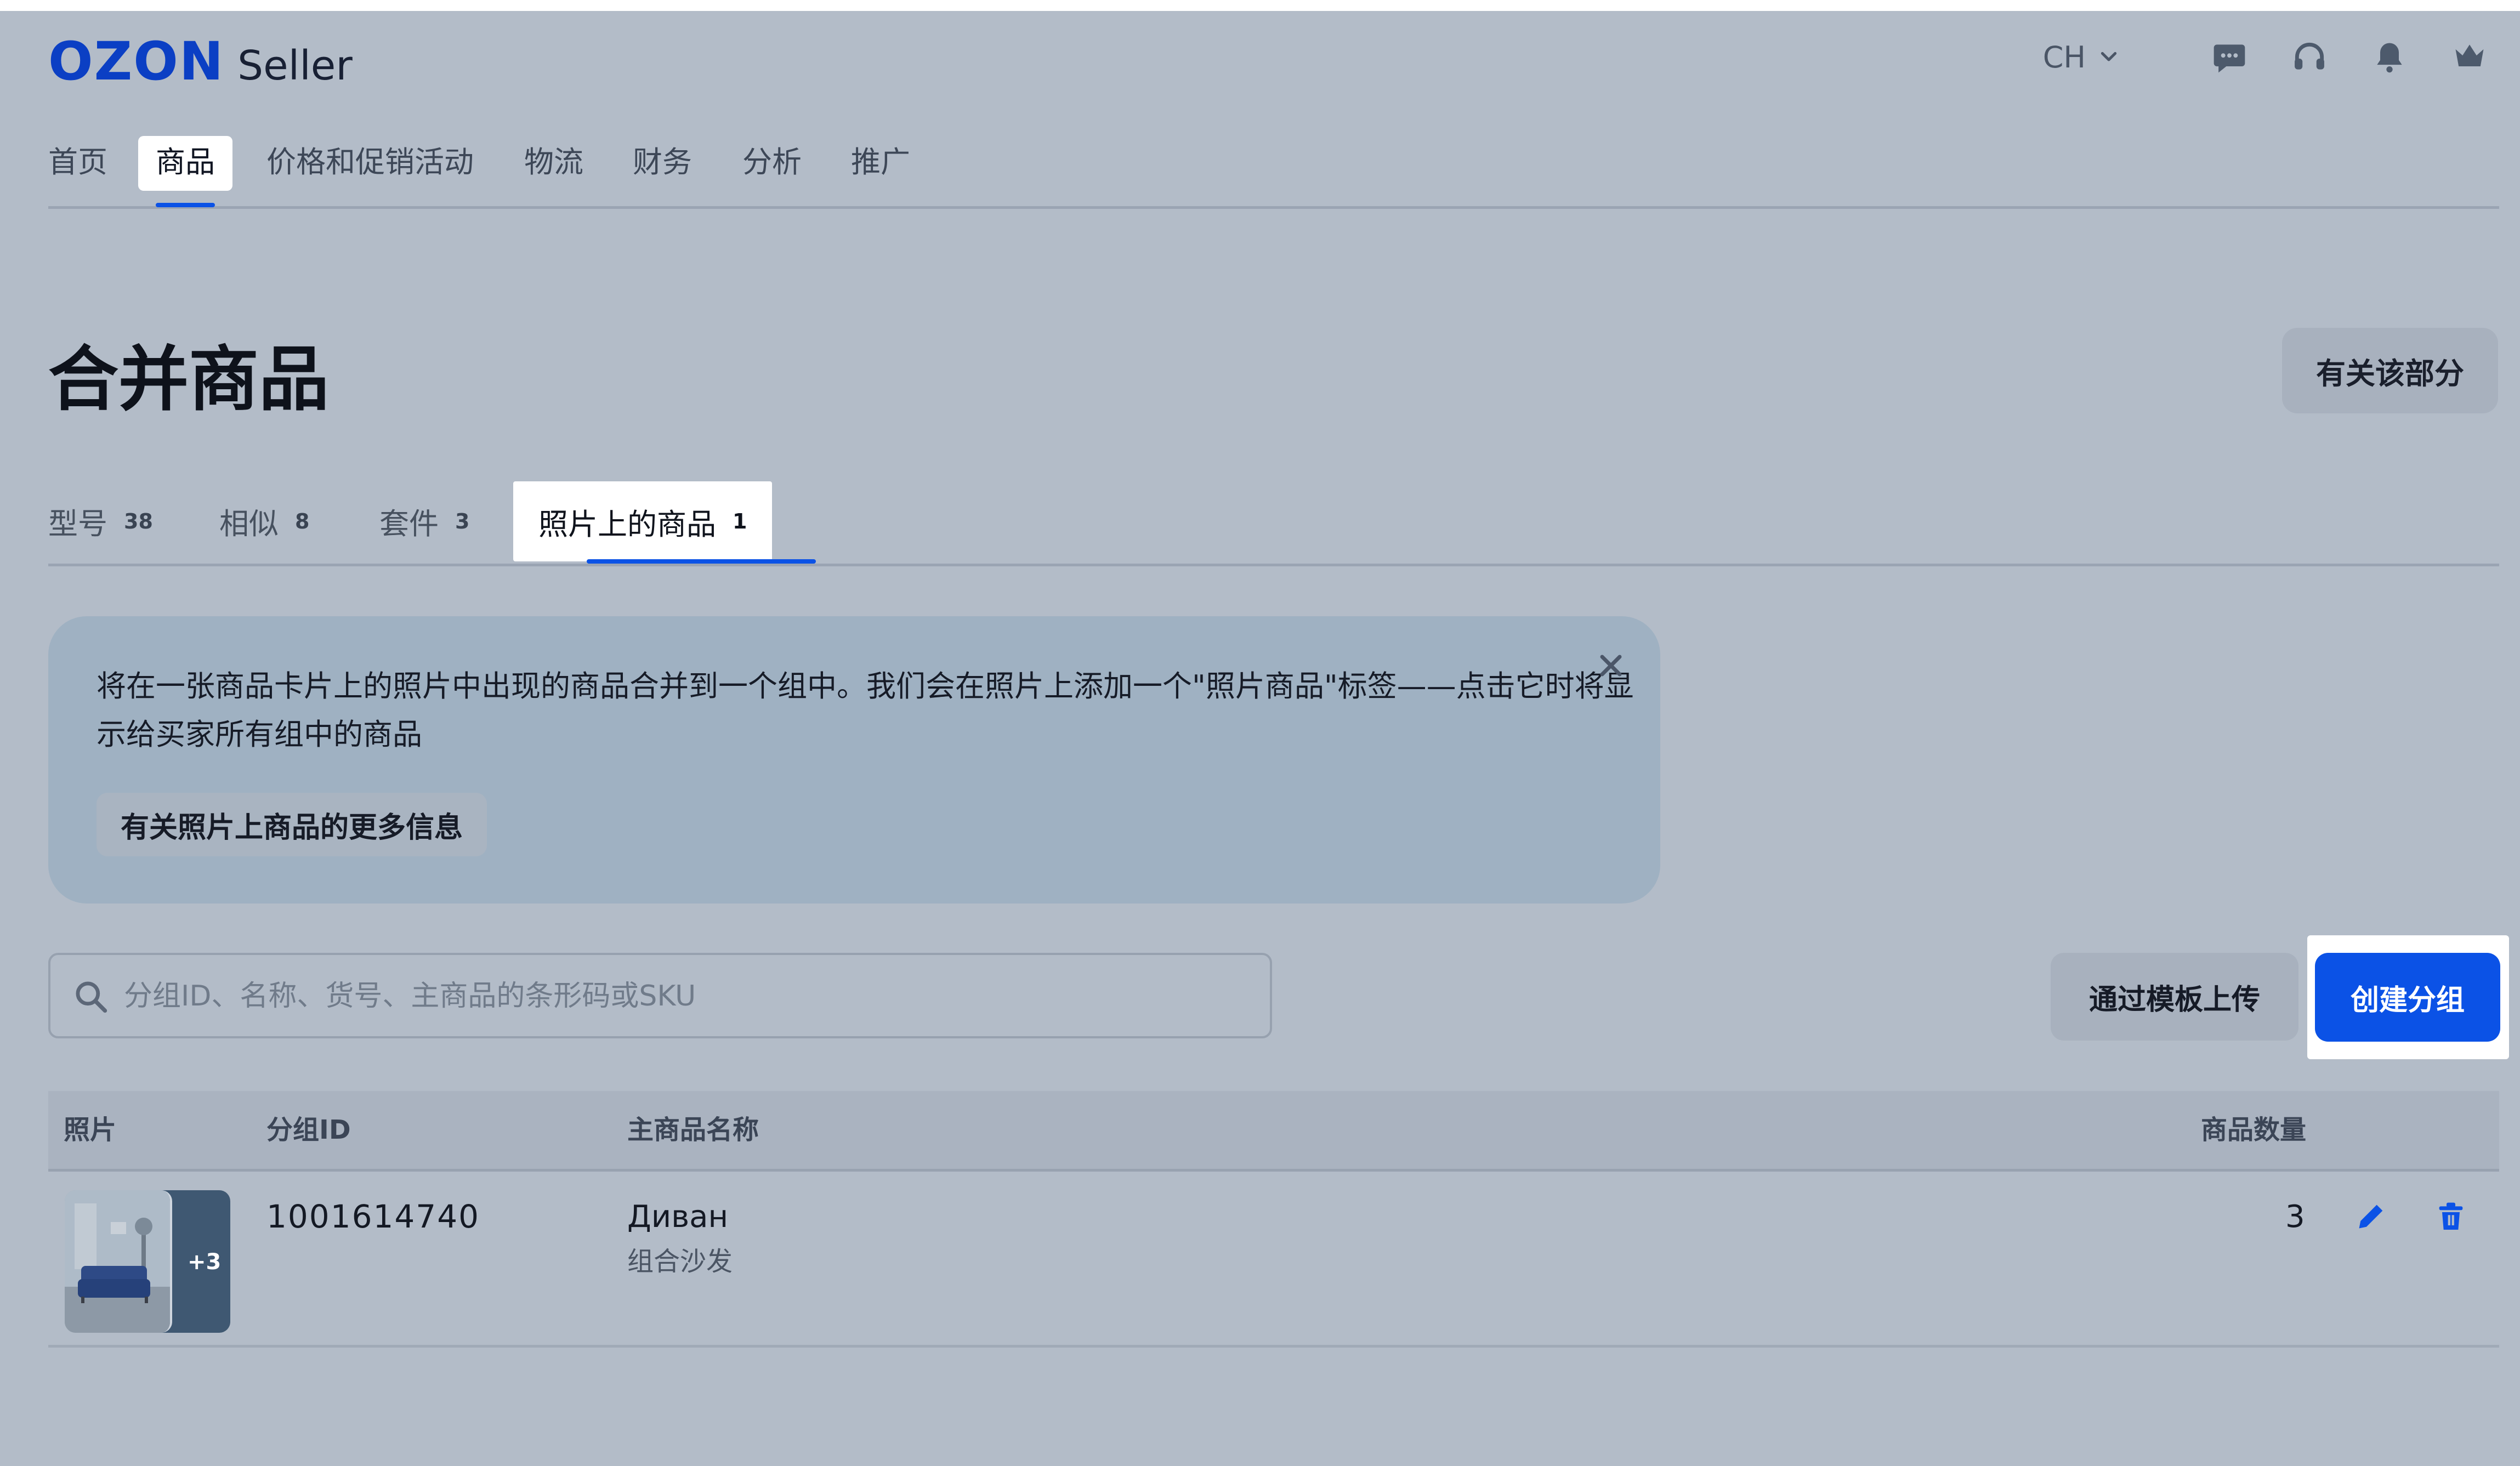 The image size is (2520, 1466). Describe the element at coordinates (1610, 665) in the screenshot. I see `close-icon` at that location.